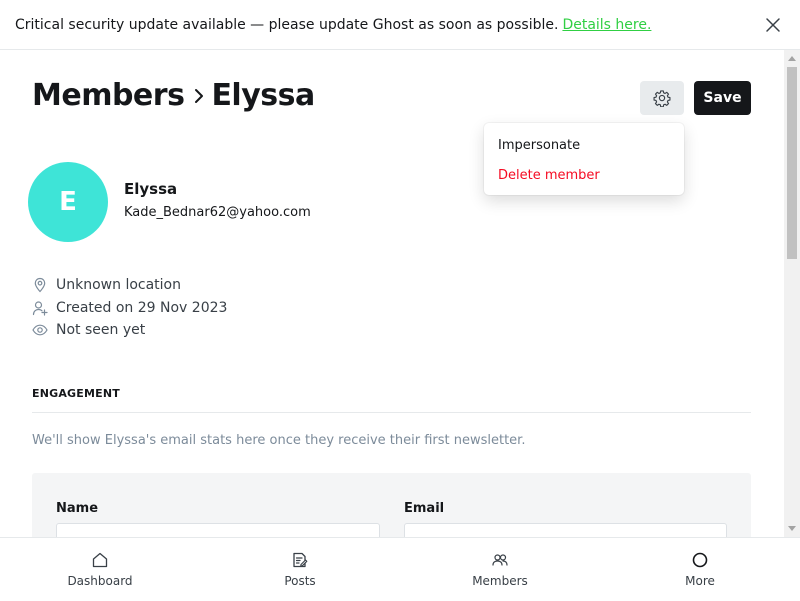 Image resolution: width=800 pixels, height=601 pixels. Describe the element at coordinates (68, 202) in the screenshot. I see `avatar: E` at that location.